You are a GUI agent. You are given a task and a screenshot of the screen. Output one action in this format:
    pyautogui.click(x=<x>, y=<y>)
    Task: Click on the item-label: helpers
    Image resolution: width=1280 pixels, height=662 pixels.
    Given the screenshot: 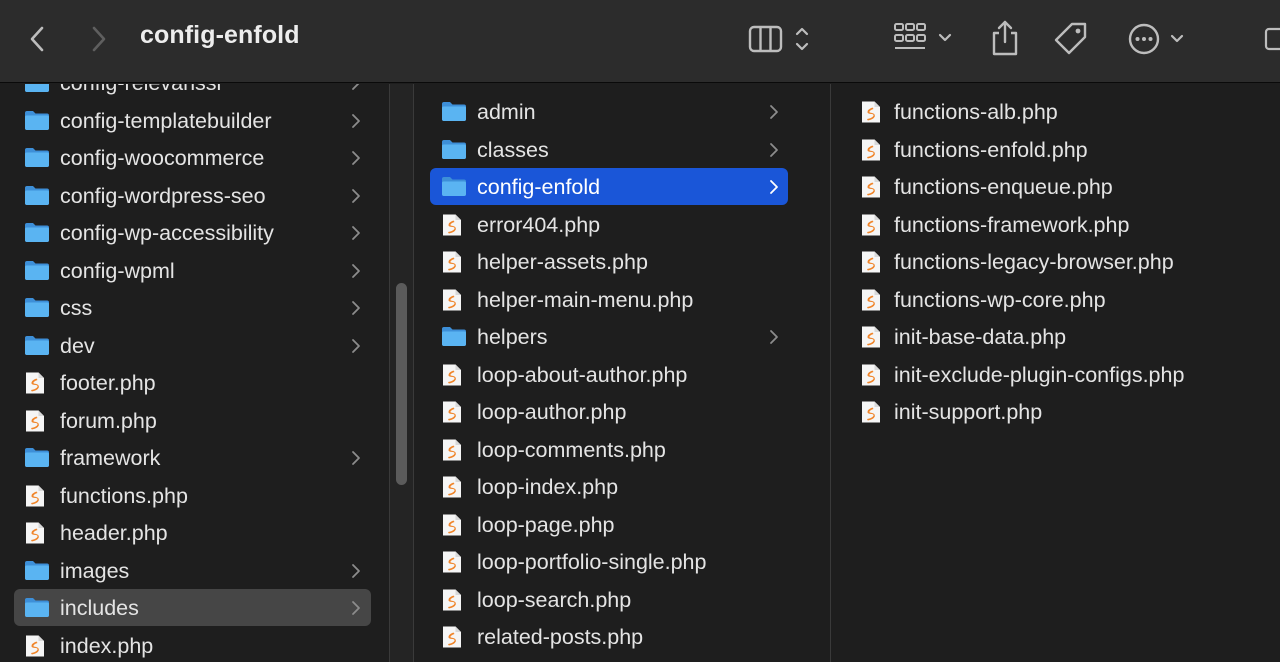 What is the action you would take?
    pyautogui.click(x=512, y=337)
    